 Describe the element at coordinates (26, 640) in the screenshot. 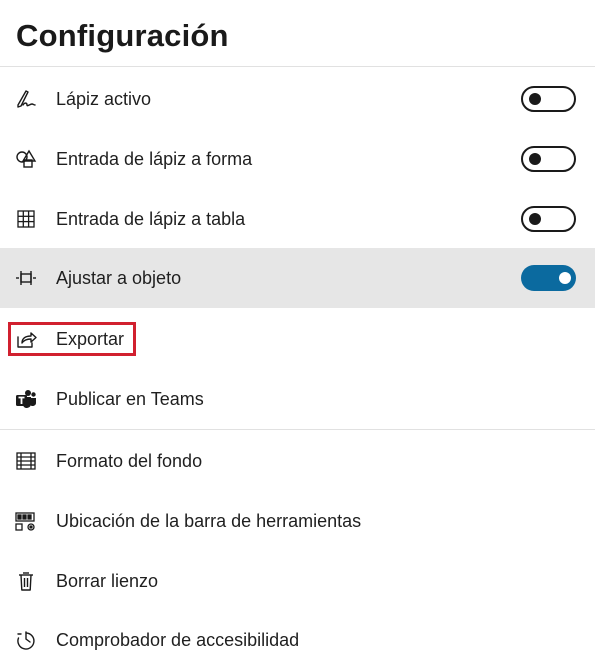

I see `accessibility-icon` at that location.